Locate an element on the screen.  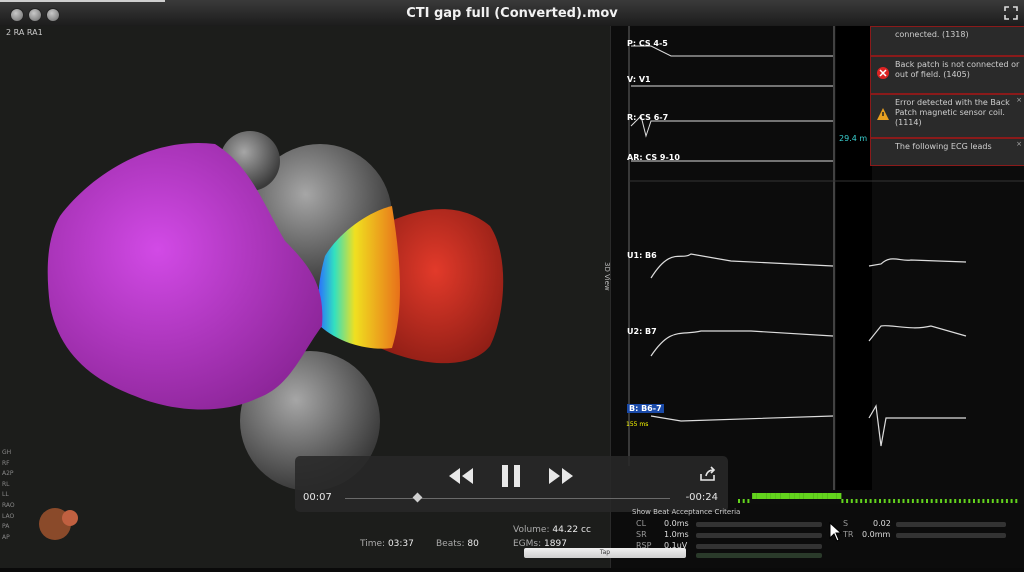
criteria-sr-label: SR is located at coordinates (641, 534).